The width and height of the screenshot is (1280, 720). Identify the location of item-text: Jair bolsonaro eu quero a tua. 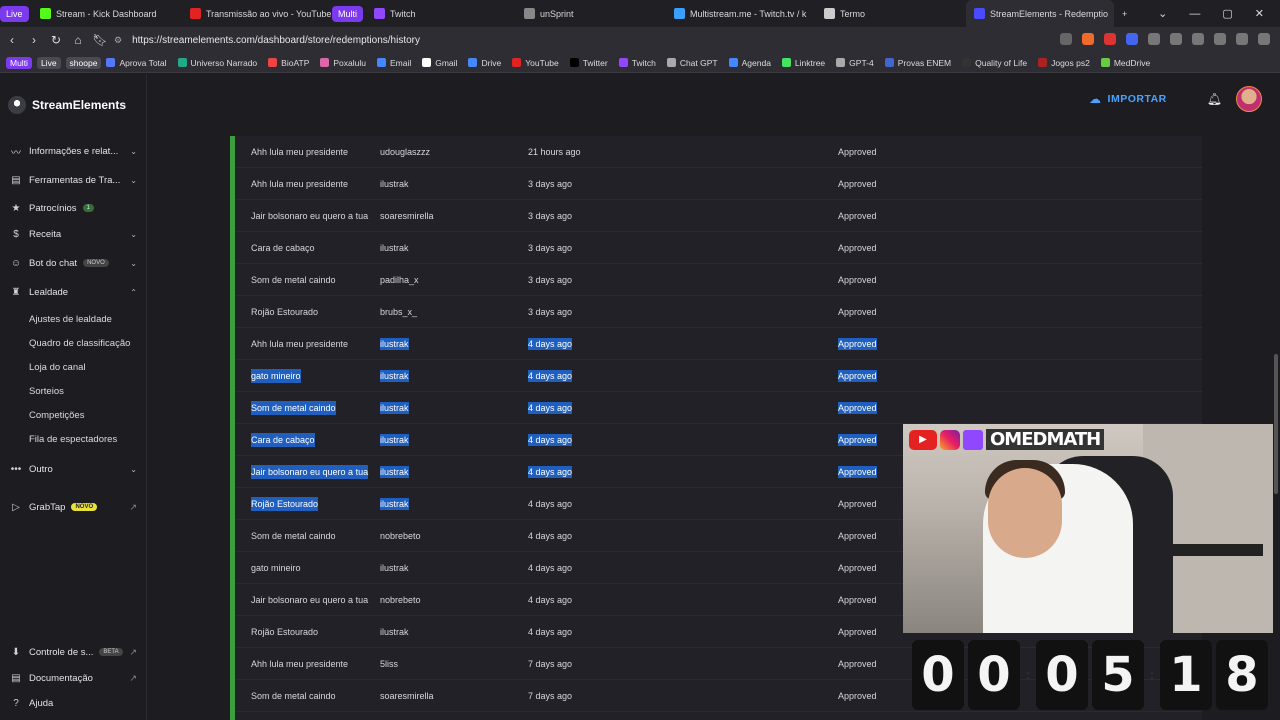
(310, 472).